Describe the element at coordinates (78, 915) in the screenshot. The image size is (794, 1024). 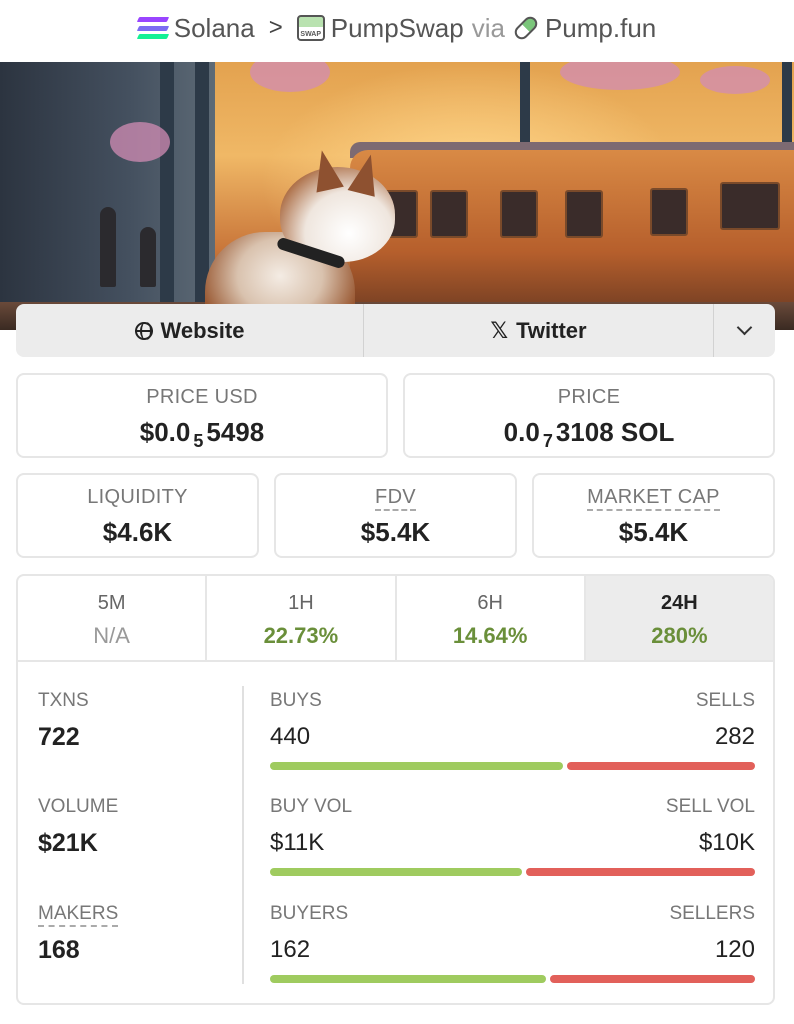
I see `makers-label: MAKERS` at that location.